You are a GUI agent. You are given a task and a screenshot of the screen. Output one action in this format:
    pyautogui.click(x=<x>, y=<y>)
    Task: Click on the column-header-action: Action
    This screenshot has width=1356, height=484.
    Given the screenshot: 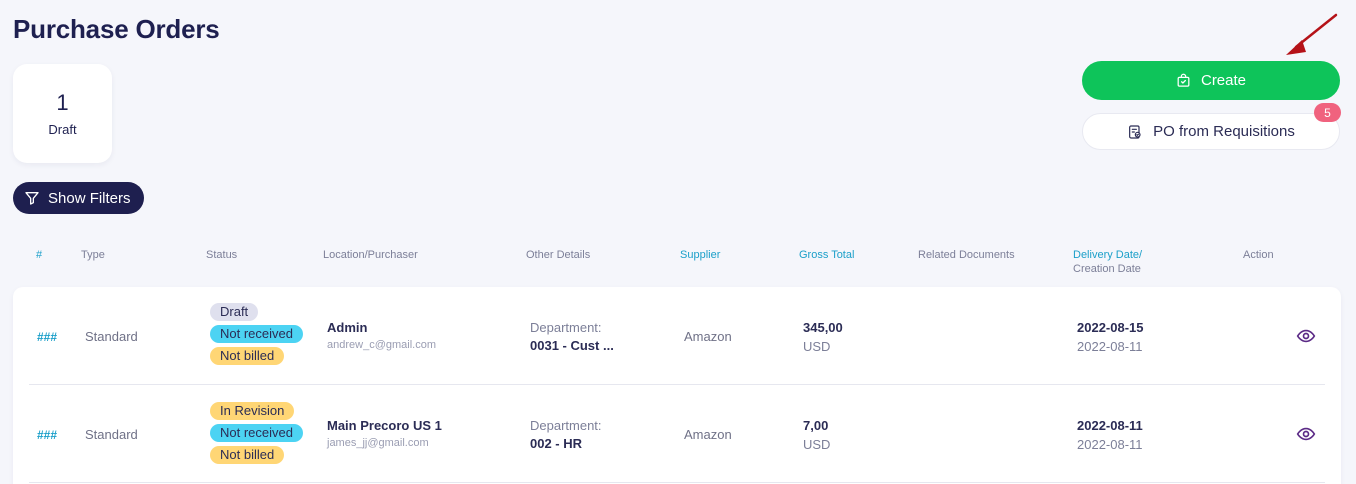 What is the action you would take?
    pyautogui.click(x=1258, y=255)
    